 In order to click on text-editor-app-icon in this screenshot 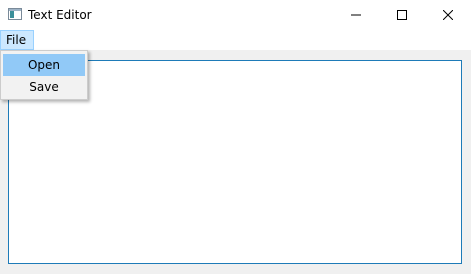, I will do `click(15, 14)`.